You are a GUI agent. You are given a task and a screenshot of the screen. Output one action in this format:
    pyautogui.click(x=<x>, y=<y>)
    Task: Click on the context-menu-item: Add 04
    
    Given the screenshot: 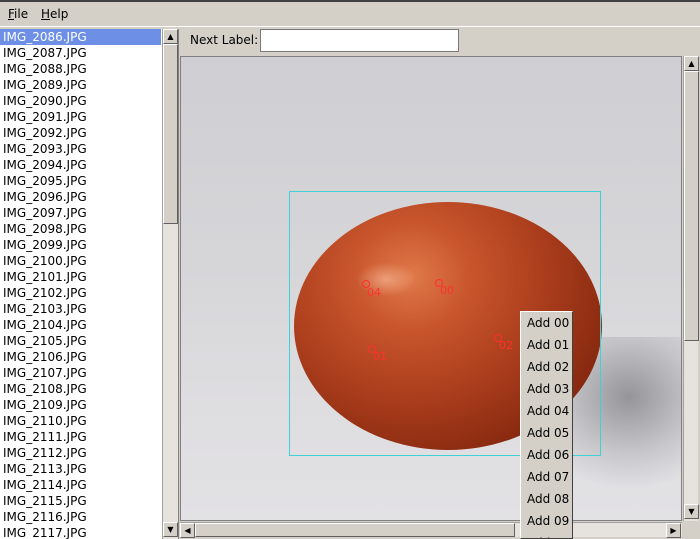 What is the action you would take?
    pyautogui.click(x=546, y=411)
    